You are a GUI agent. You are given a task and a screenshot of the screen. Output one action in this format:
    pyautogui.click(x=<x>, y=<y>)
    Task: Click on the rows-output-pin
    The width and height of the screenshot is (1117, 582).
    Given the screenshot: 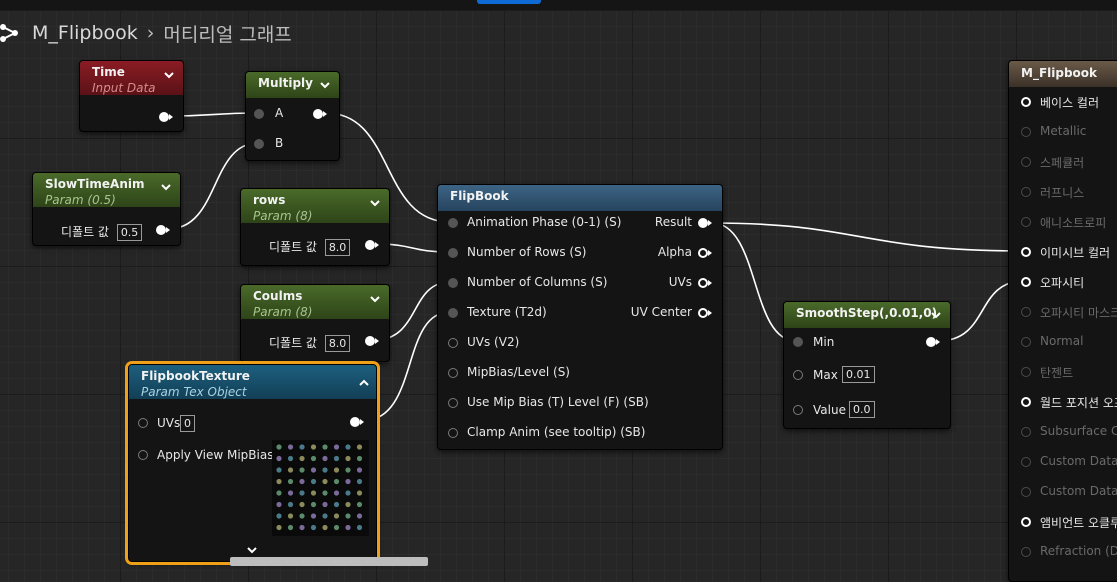 What is the action you would take?
    pyautogui.click(x=370, y=245)
    